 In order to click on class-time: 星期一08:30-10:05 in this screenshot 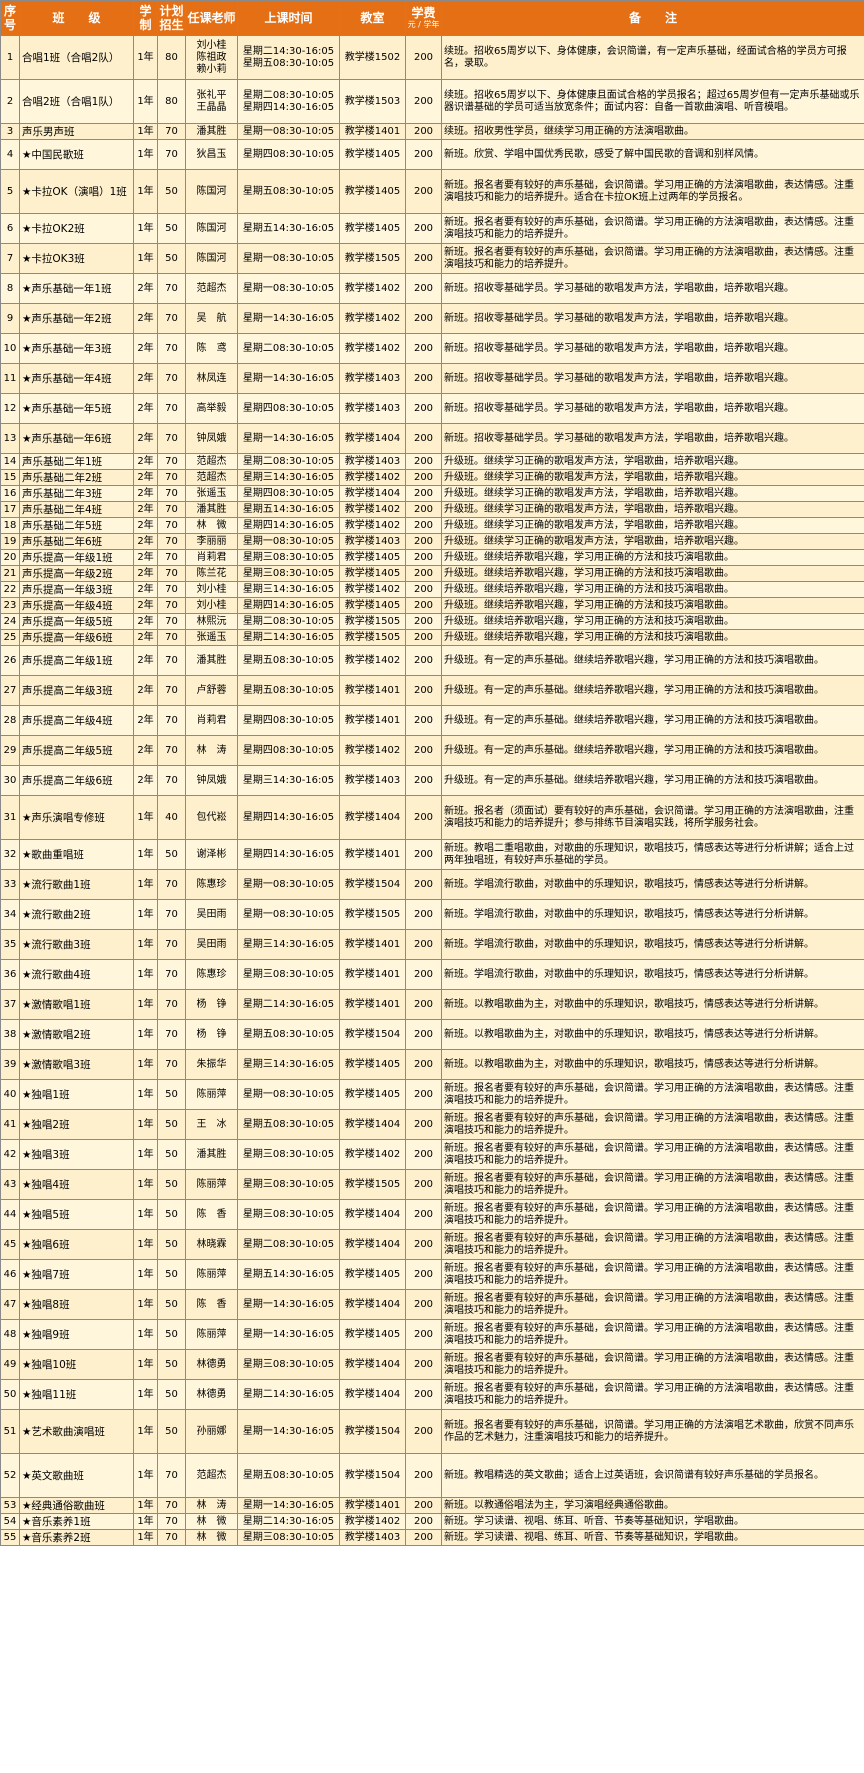, I will do `click(288, 914)`.